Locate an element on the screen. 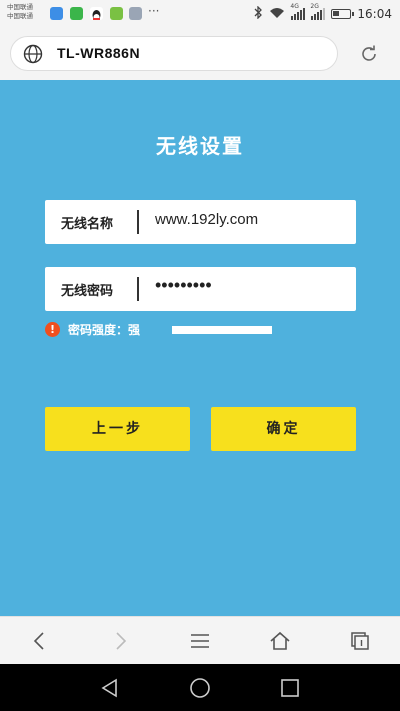 This screenshot has height=711, width=400. bluetooth-icon is located at coordinates (258, 13).